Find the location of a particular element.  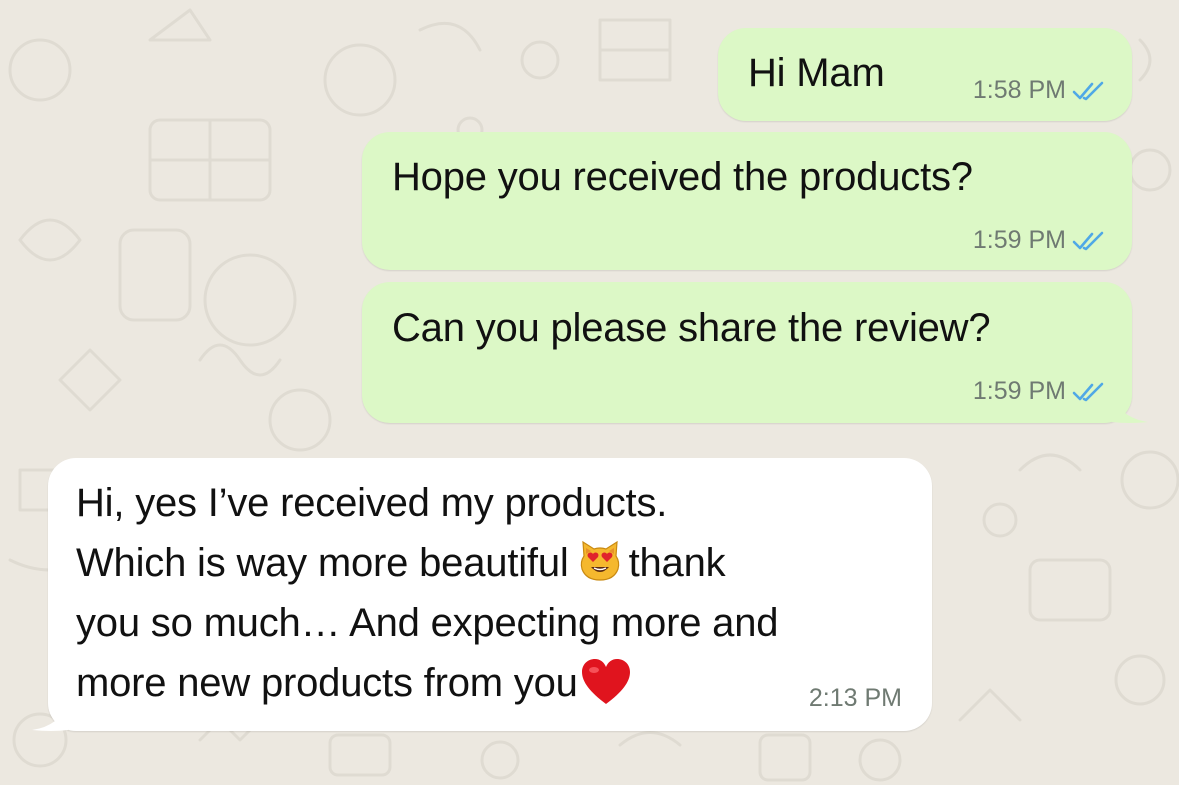

message-text-line: Which is way more beautiful thank is located at coordinates (401, 563).